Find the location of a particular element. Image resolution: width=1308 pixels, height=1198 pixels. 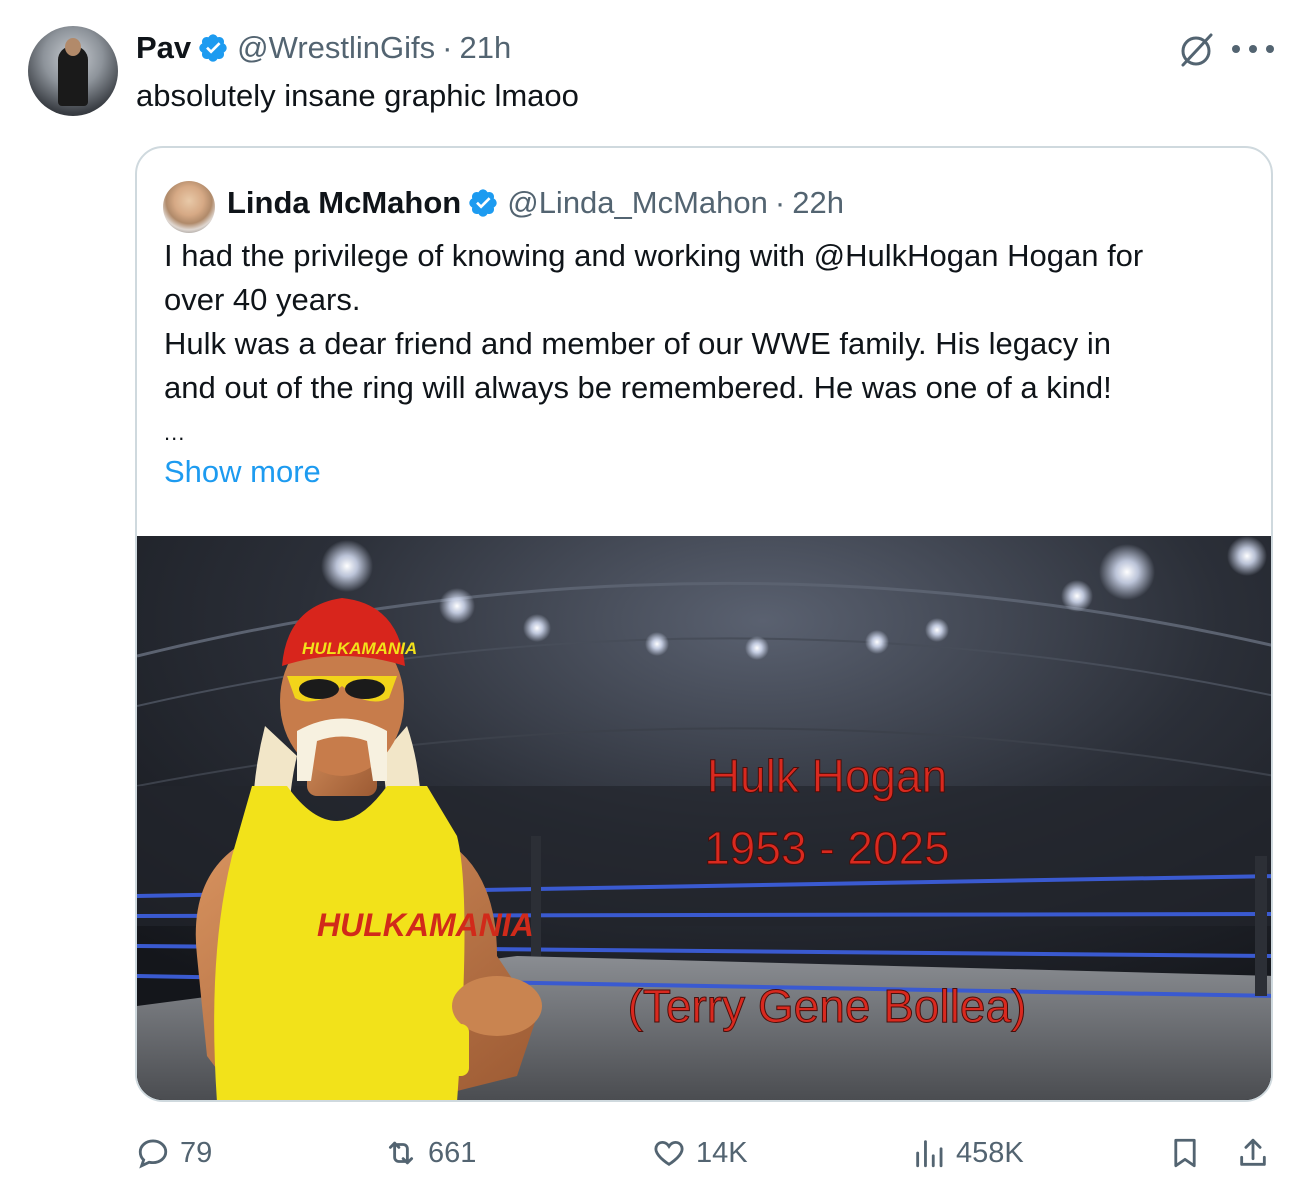

show-more-link: Show more is located at coordinates (242, 472).